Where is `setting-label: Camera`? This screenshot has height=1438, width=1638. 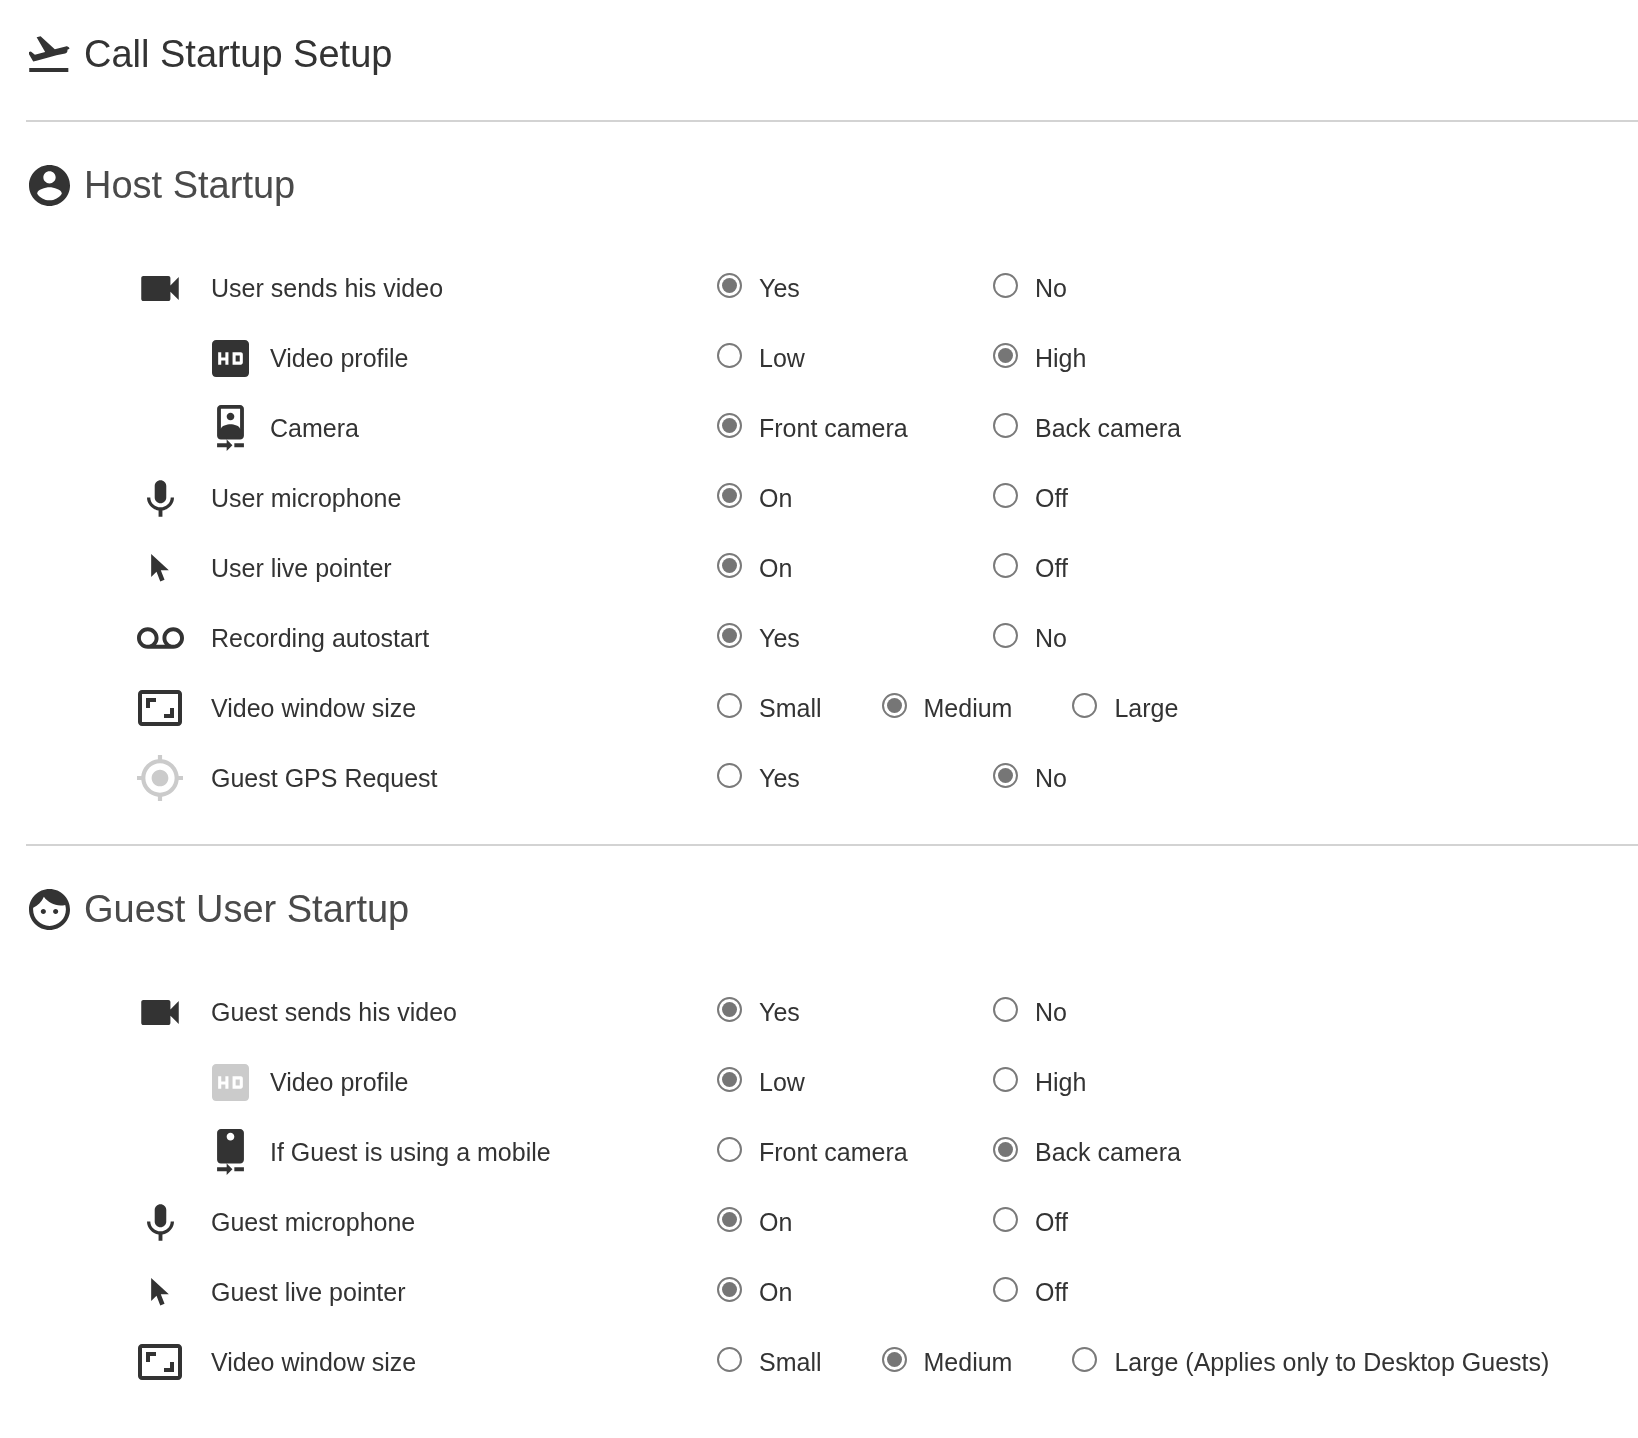 setting-label: Camera is located at coordinates (314, 428).